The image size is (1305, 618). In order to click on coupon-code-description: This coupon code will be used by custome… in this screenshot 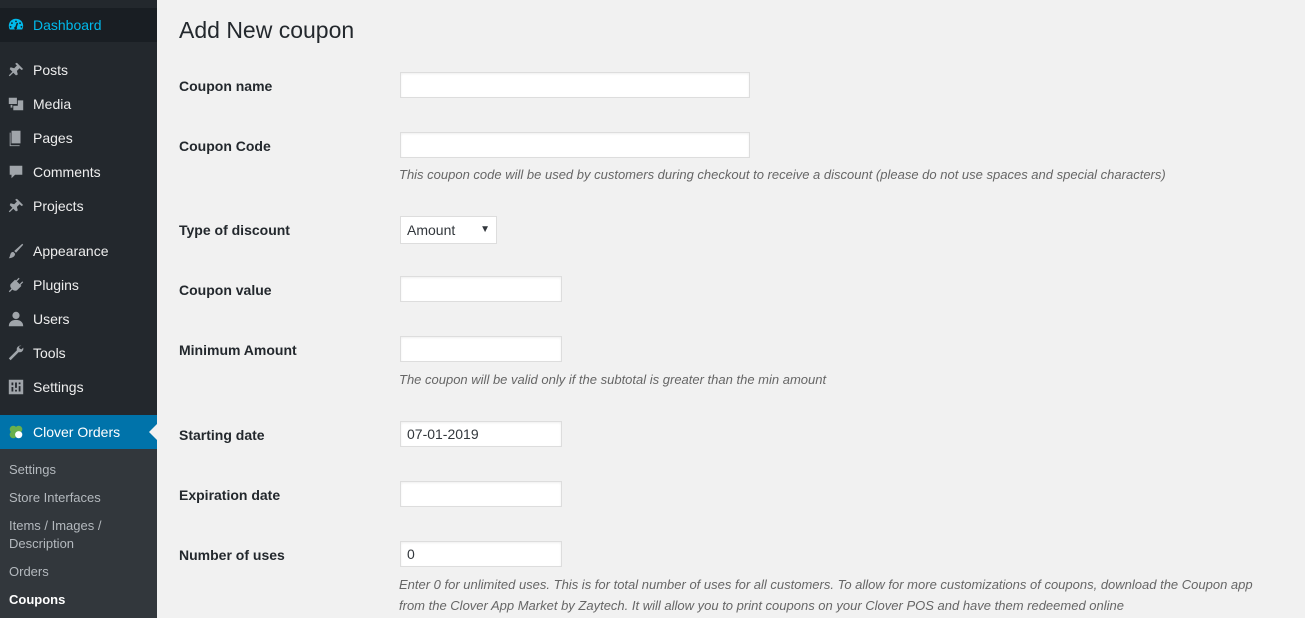, I will do `click(782, 174)`.